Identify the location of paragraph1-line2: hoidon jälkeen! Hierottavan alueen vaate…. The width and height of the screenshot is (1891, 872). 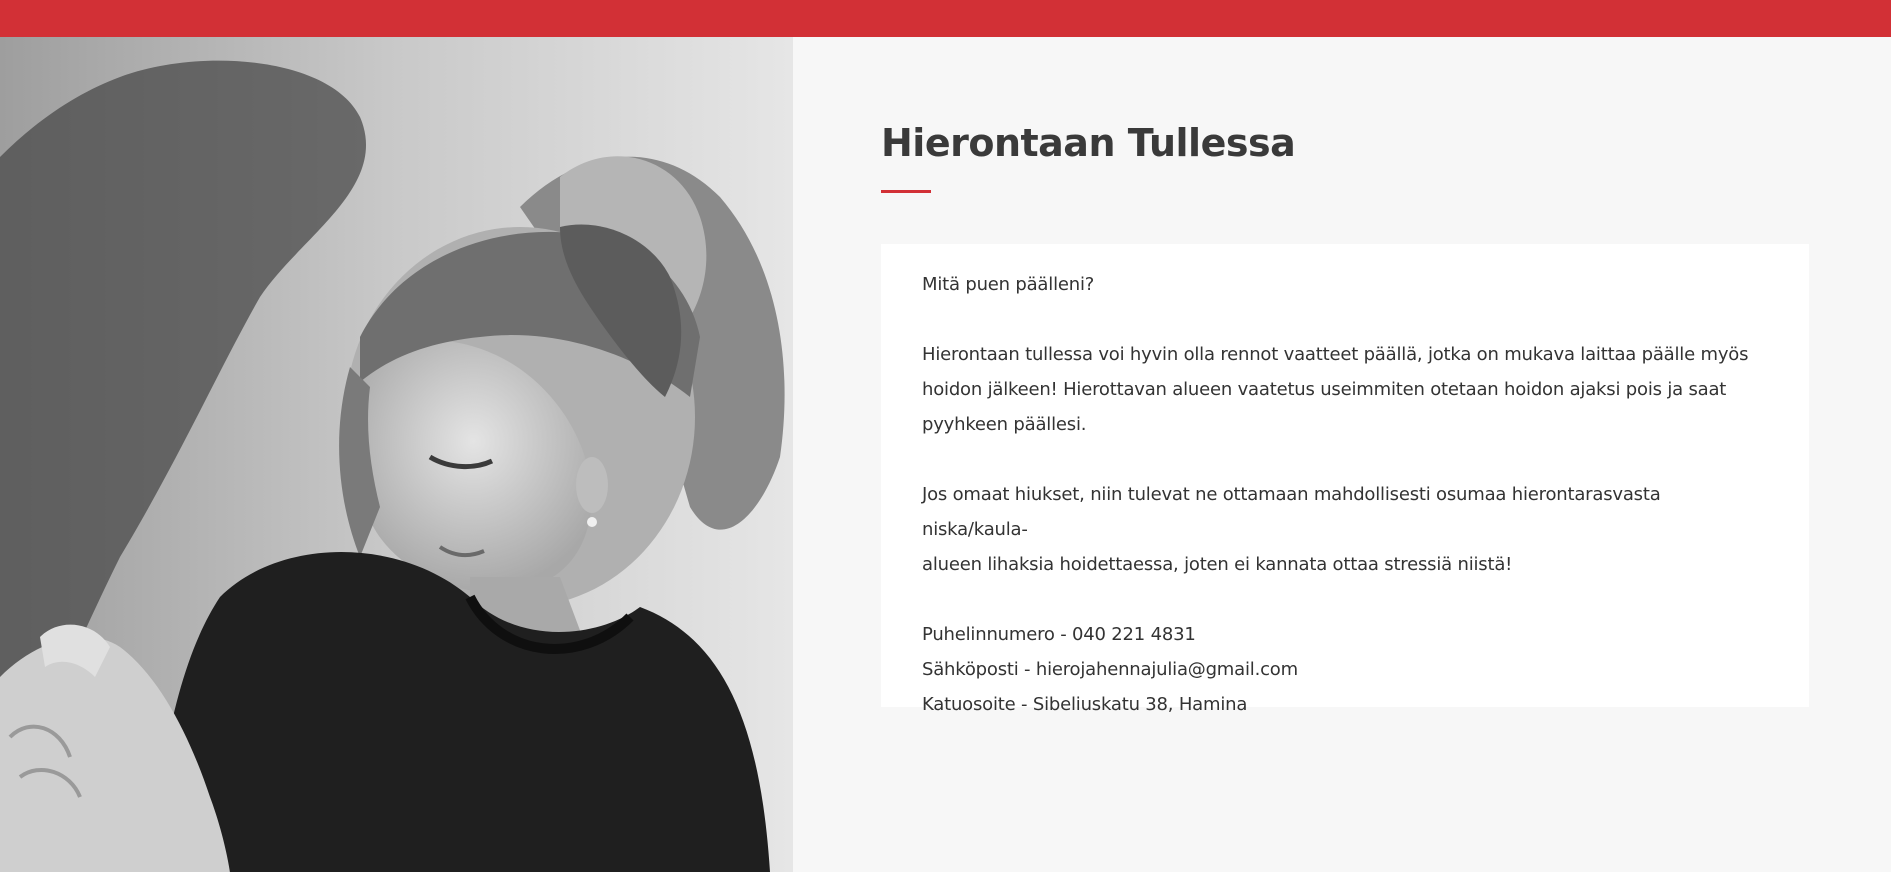
(1324, 389).